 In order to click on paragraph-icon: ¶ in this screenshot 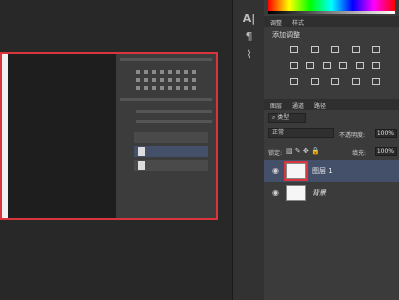, I will do `click(249, 36)`.